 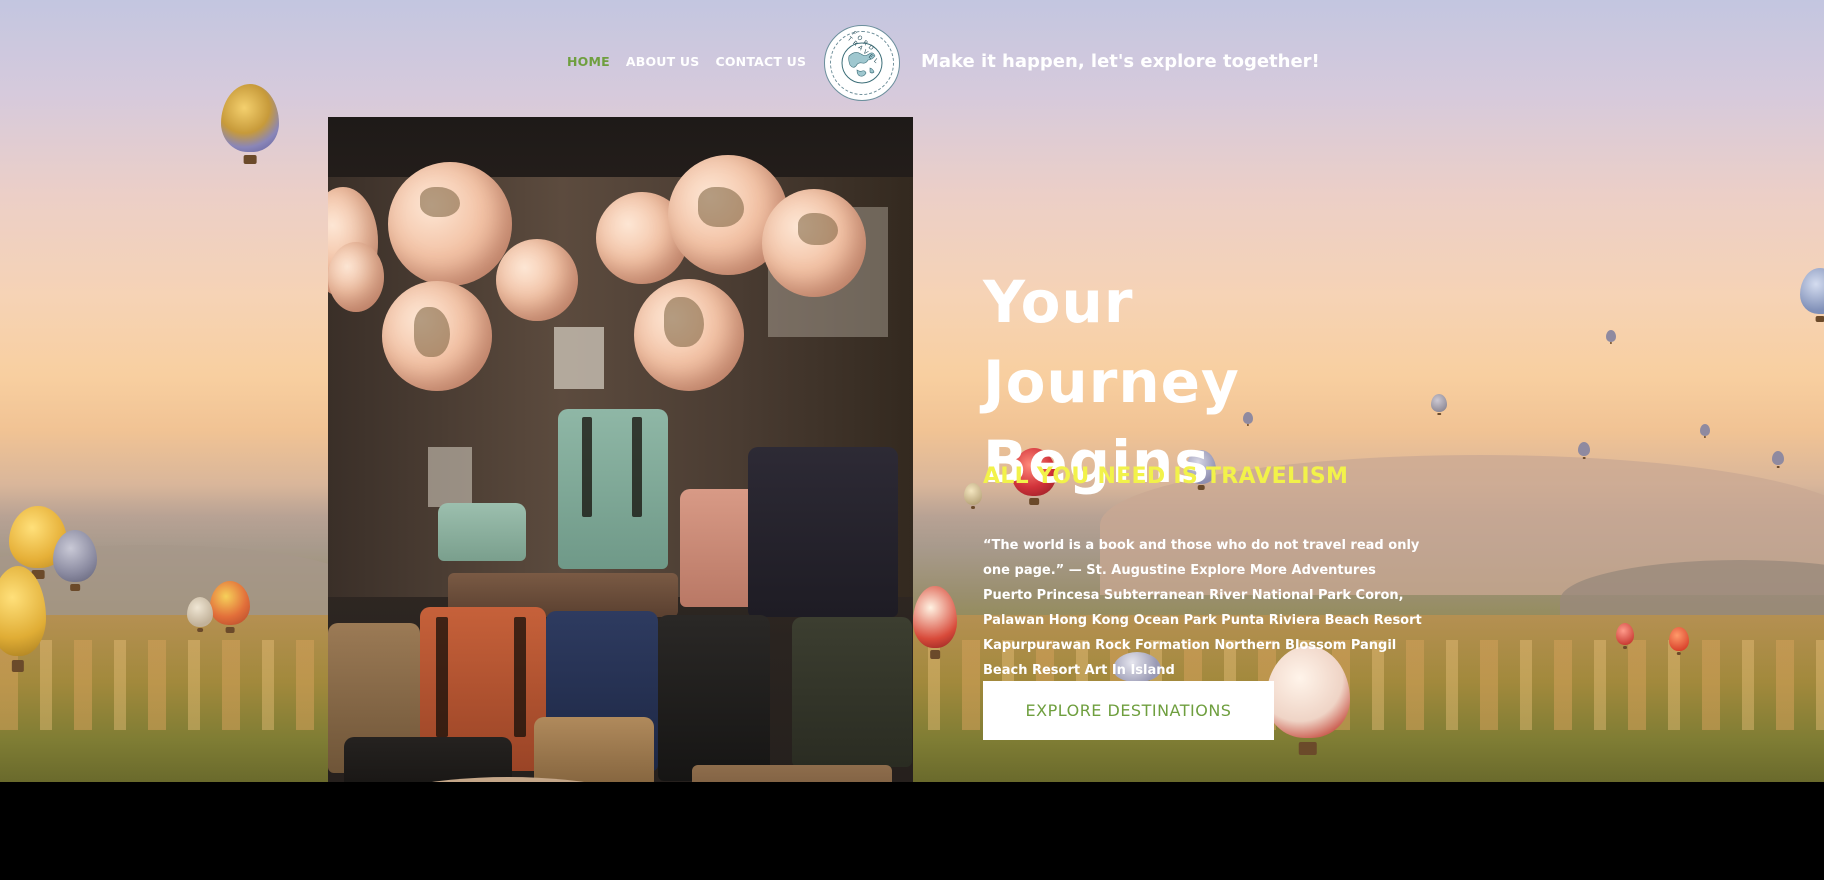 What do you see at coordinates (613, 489) in the screenshot?
I see `green-backpack` at bounding box center [613, 489].